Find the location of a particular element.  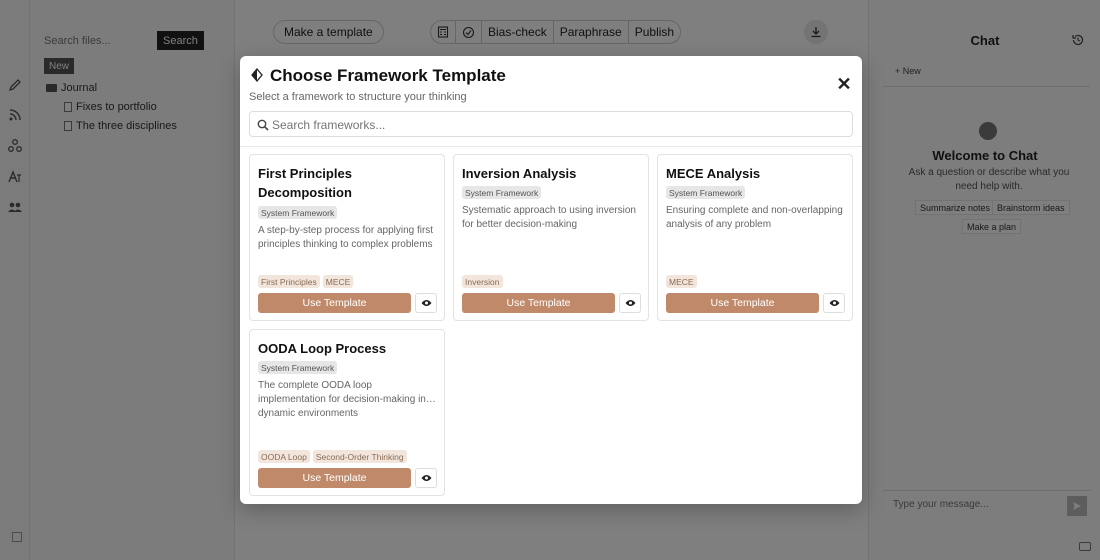

card-tags: First Principles MECE is located at coordinates (306, 281).